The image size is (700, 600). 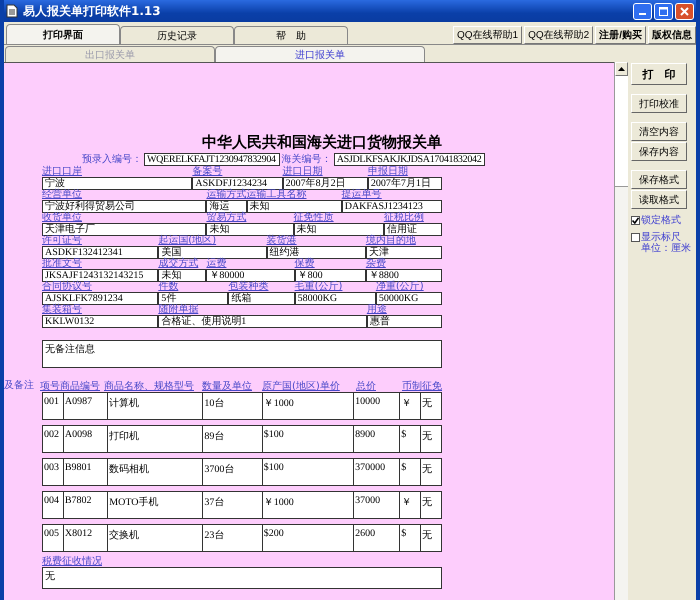 I want to click on table-cell: MOTO手机, so click(x=156, y=505).